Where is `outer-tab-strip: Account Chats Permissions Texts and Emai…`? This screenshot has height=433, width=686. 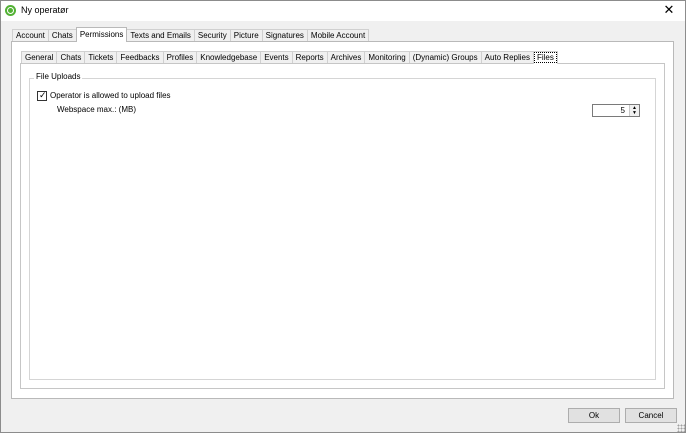 outer-tab-strip: Account Chats Permissions Texts and Emai… is located at coordinates (191, 34).